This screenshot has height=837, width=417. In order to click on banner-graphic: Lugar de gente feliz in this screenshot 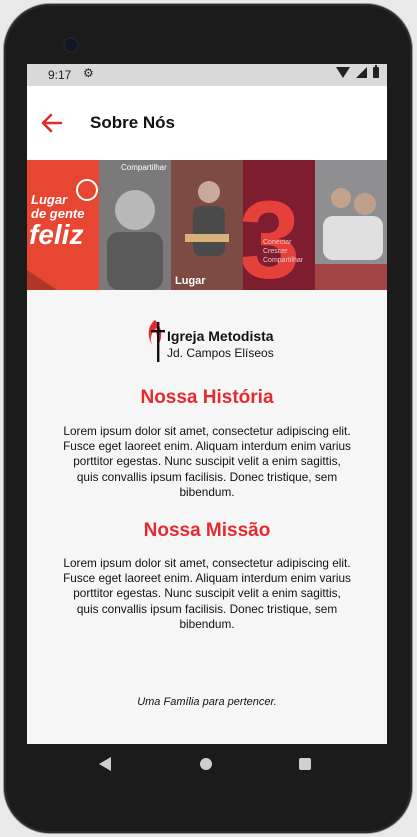, I will do `click(62, 234)`.